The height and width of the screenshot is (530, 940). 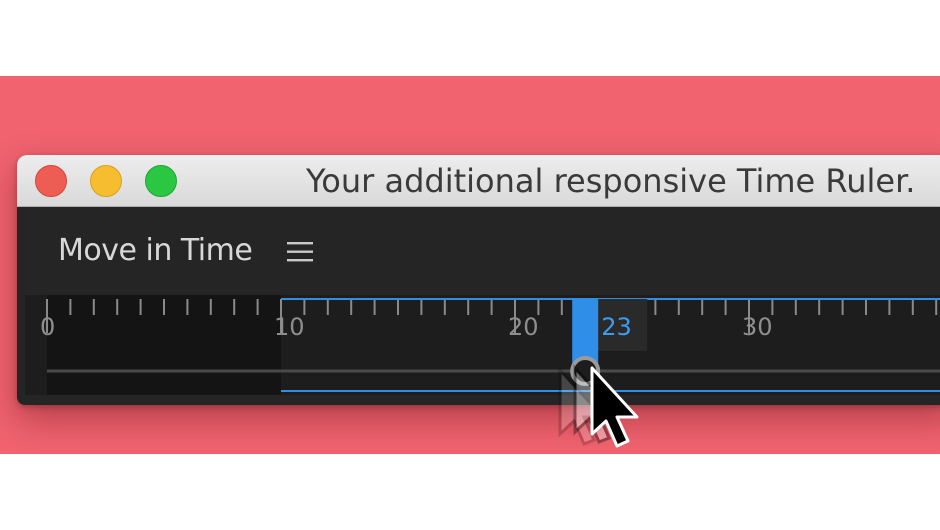 What do you see at coordinates (51, 181) in the screenshot?
I see `close-button` at bounding box center [51, 181].